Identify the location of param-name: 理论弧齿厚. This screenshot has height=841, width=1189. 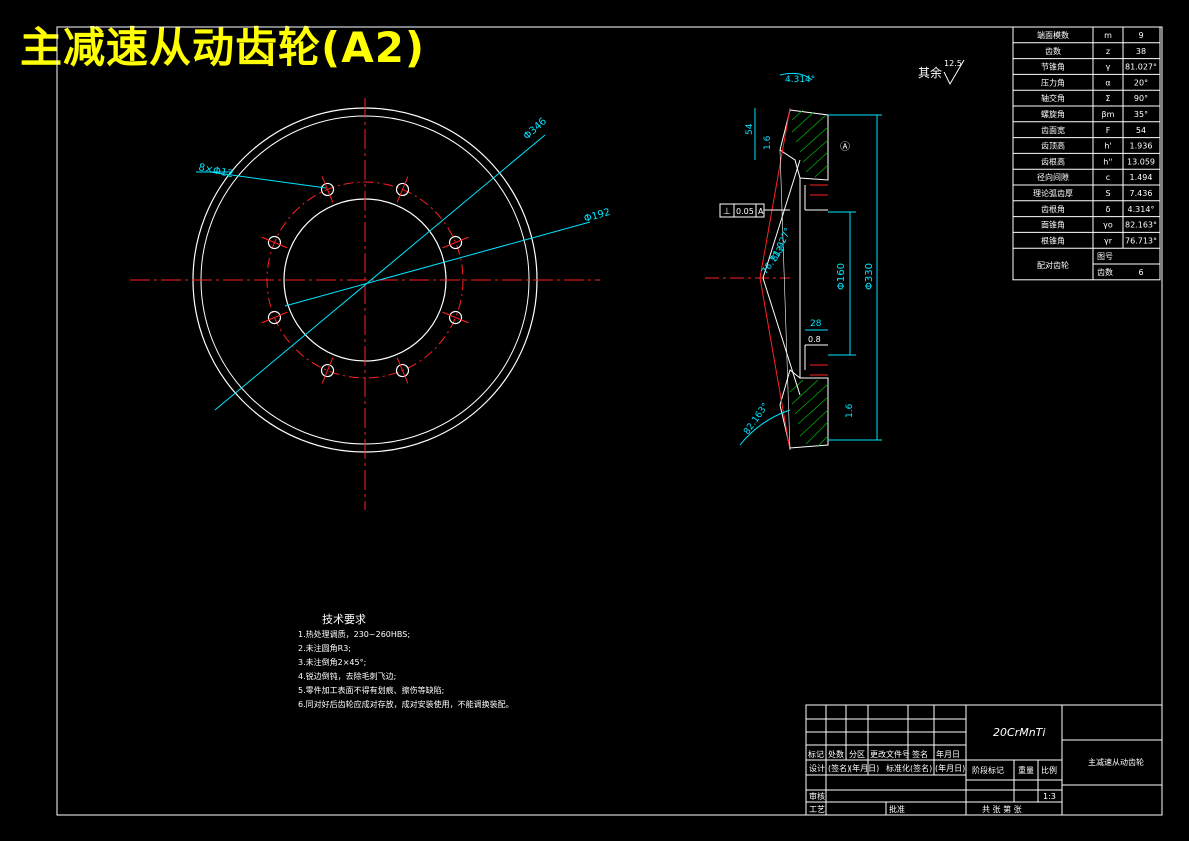
(1053, 193).